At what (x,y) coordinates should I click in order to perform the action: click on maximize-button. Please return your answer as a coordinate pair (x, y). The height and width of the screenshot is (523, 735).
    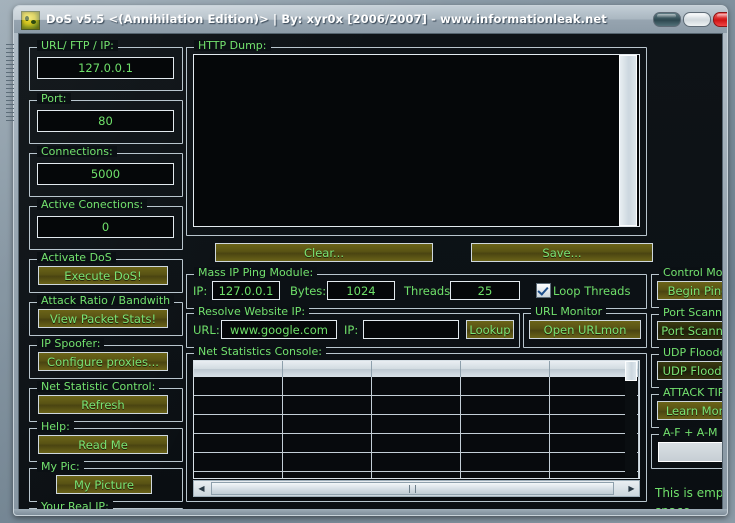
    Looking at the image, I should click on (697, 19).